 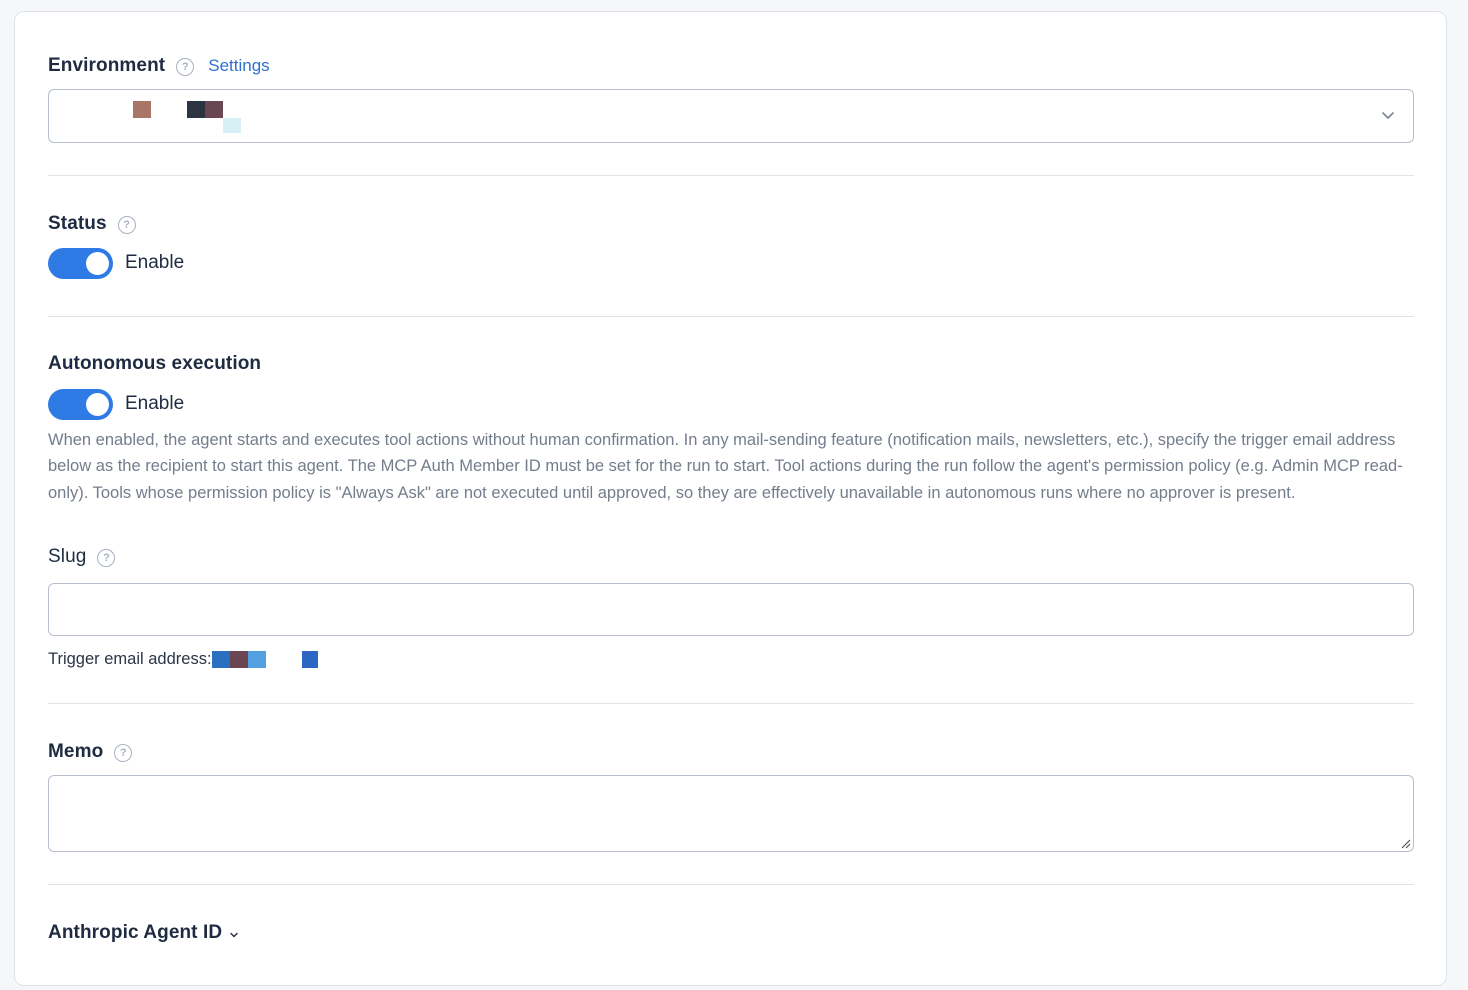 I want to click on trigger-email-label: Trigger email address:, so click(x=130, y=658).